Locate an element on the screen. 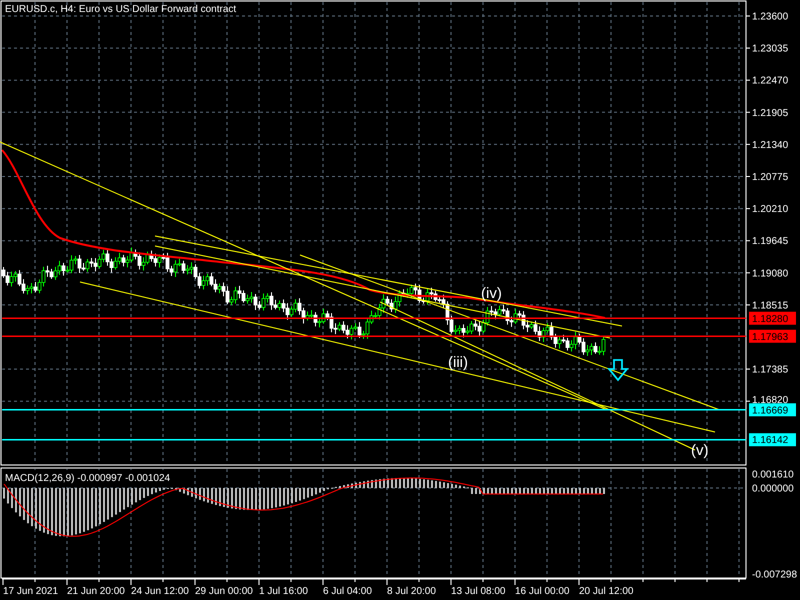  macd-label: MACD(12,26,9) -0.000997 -0.001024 is located at coordinates (87, 477).